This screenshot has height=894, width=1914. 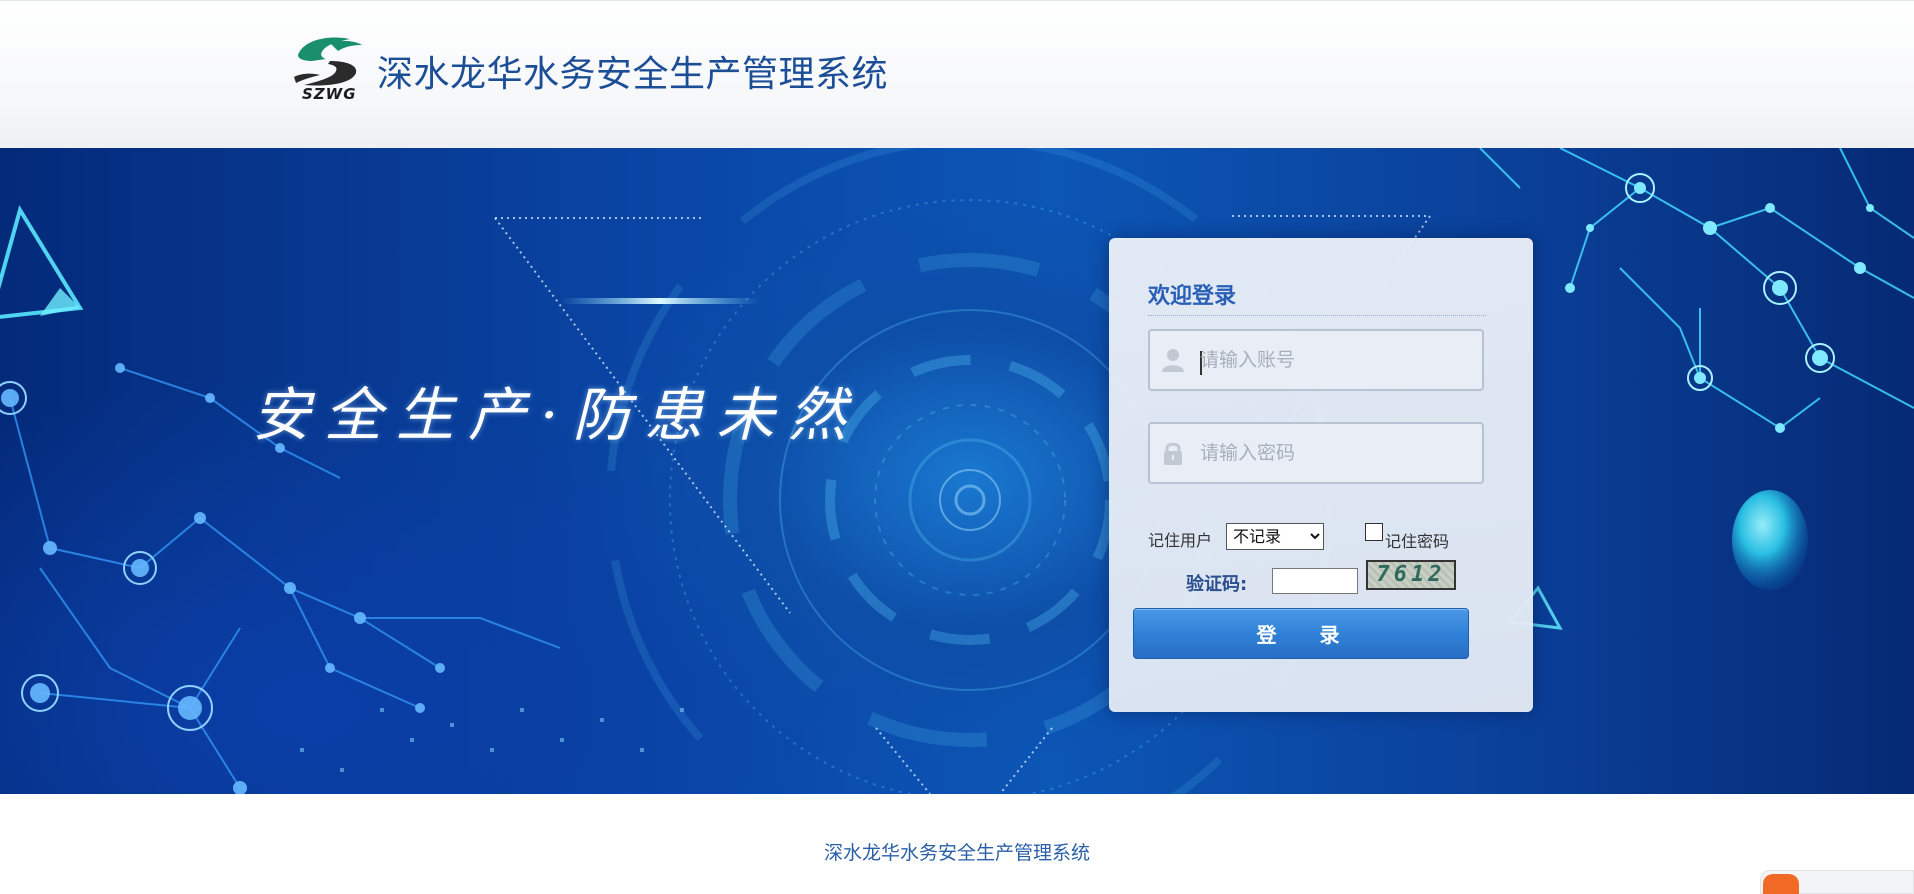 I want to click on remember-user-select: 不记录, so click(x=1275, y=536).